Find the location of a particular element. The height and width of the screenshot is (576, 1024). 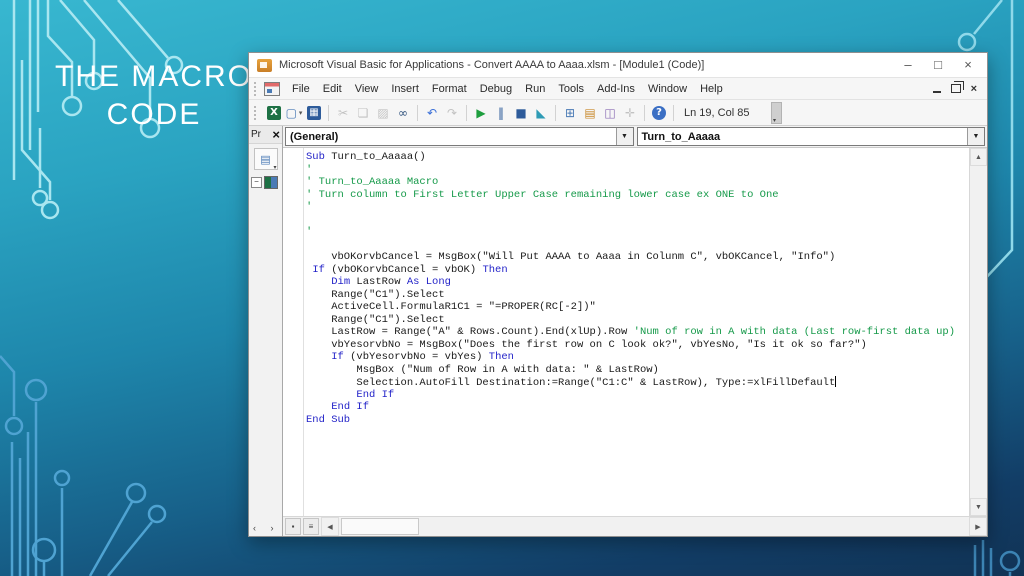

paste-icon: ▨ is located at coordinates (383, 112).